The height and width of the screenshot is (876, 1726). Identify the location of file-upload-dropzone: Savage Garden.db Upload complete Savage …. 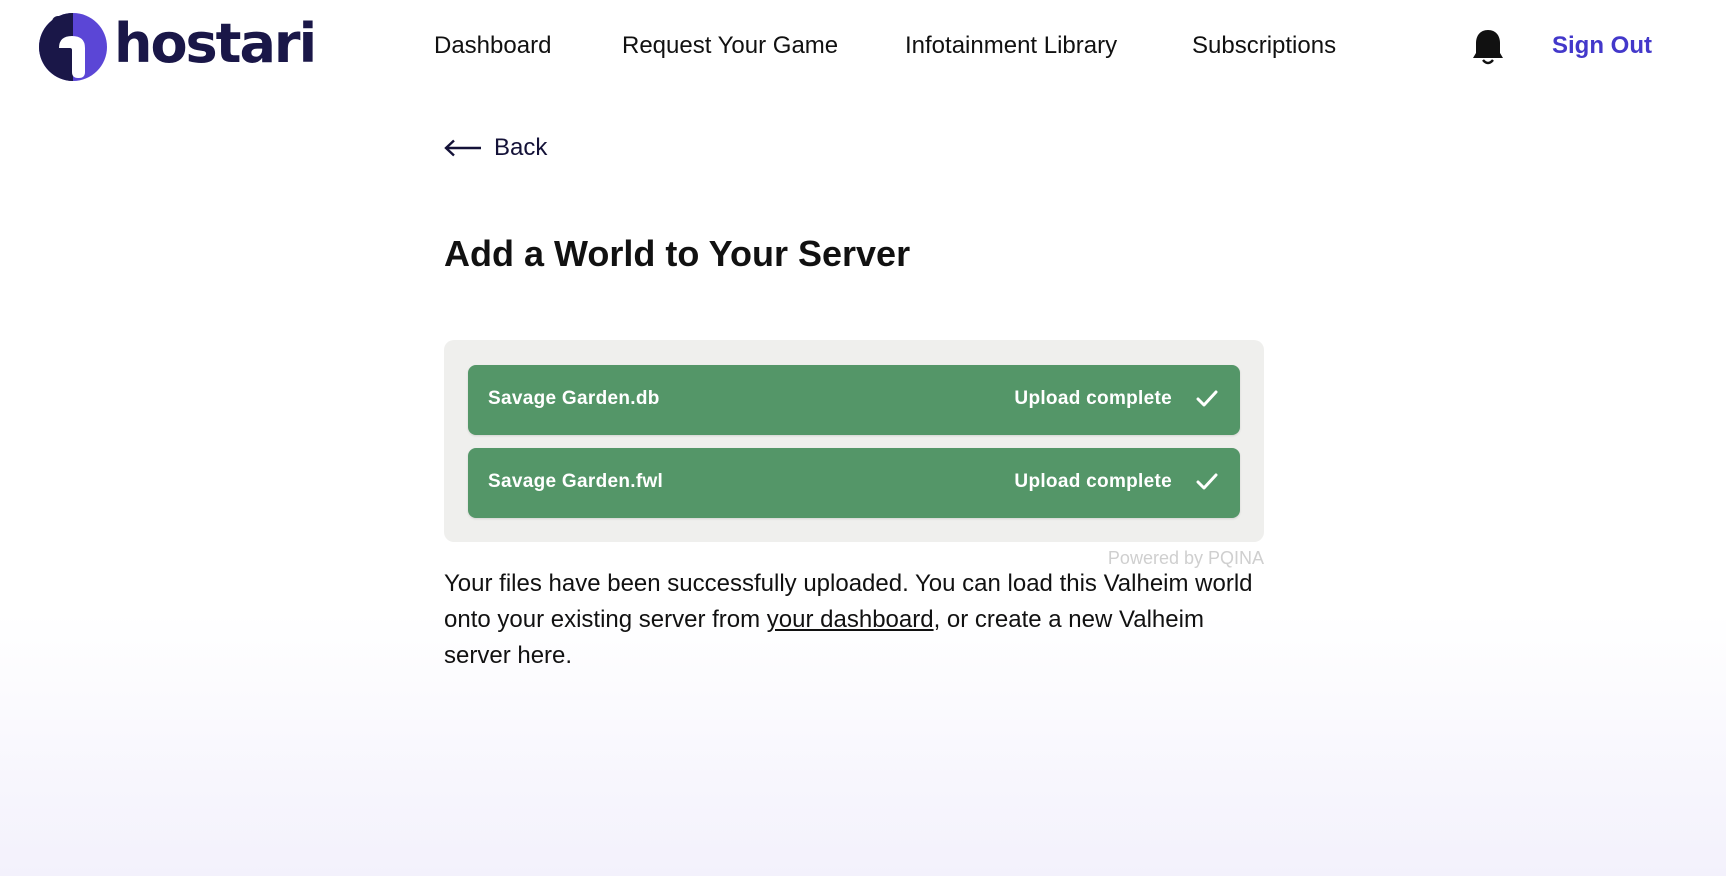
(854, 441).